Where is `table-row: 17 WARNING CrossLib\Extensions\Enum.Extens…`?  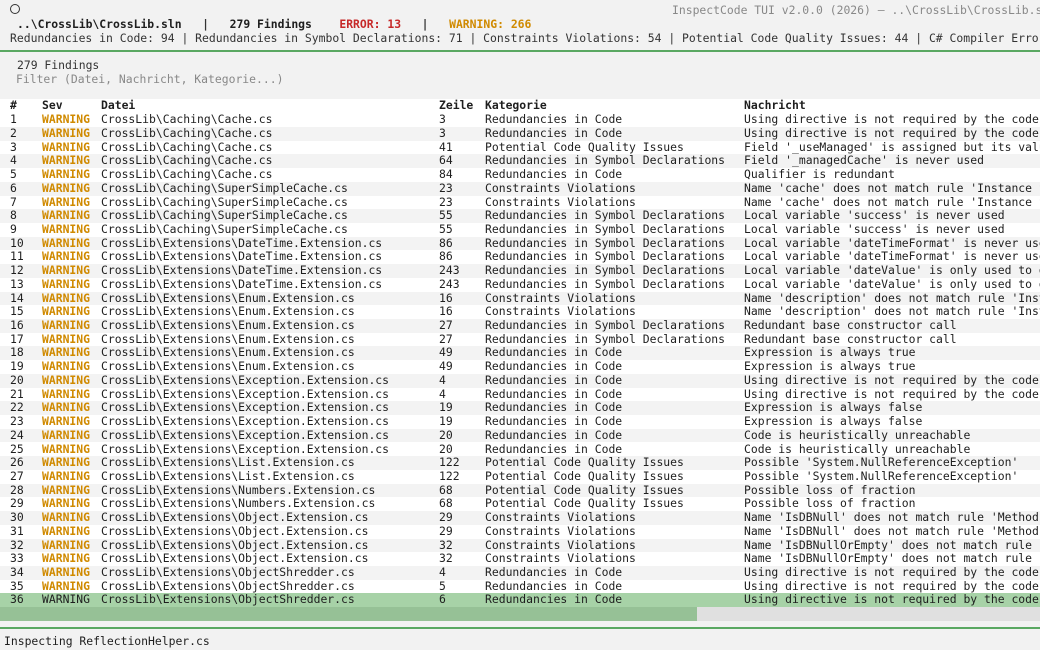
table-row: 17 WARNING CrossLib\Extensions\Enum.Extens… is located at coordinates (520, 340).